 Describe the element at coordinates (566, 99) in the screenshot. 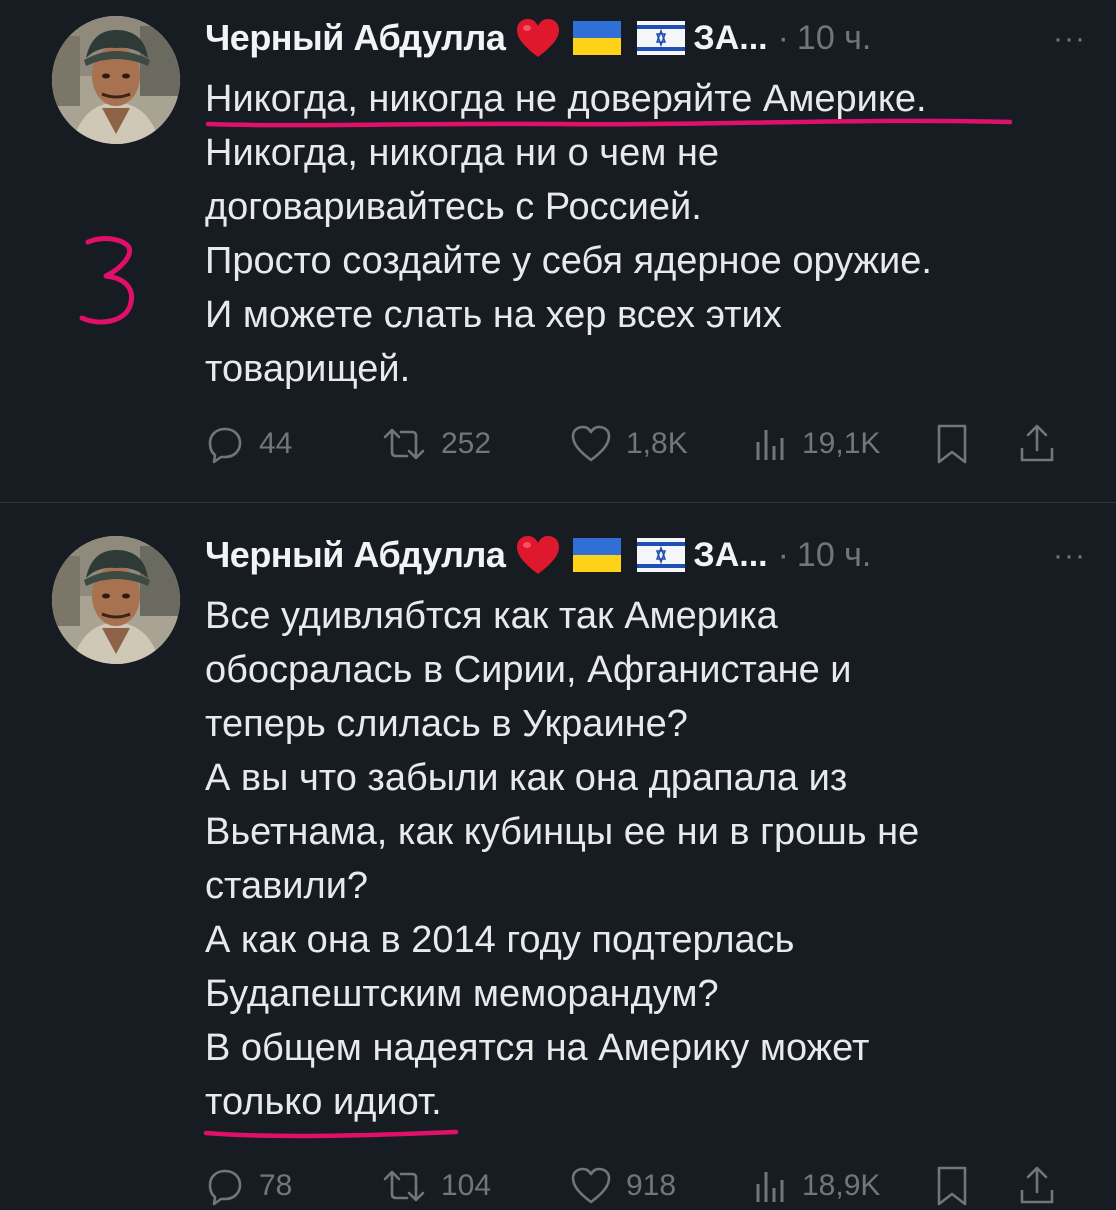

I see `tweet-line: Никогда, никогда не доверяйте Америке.` at that location.